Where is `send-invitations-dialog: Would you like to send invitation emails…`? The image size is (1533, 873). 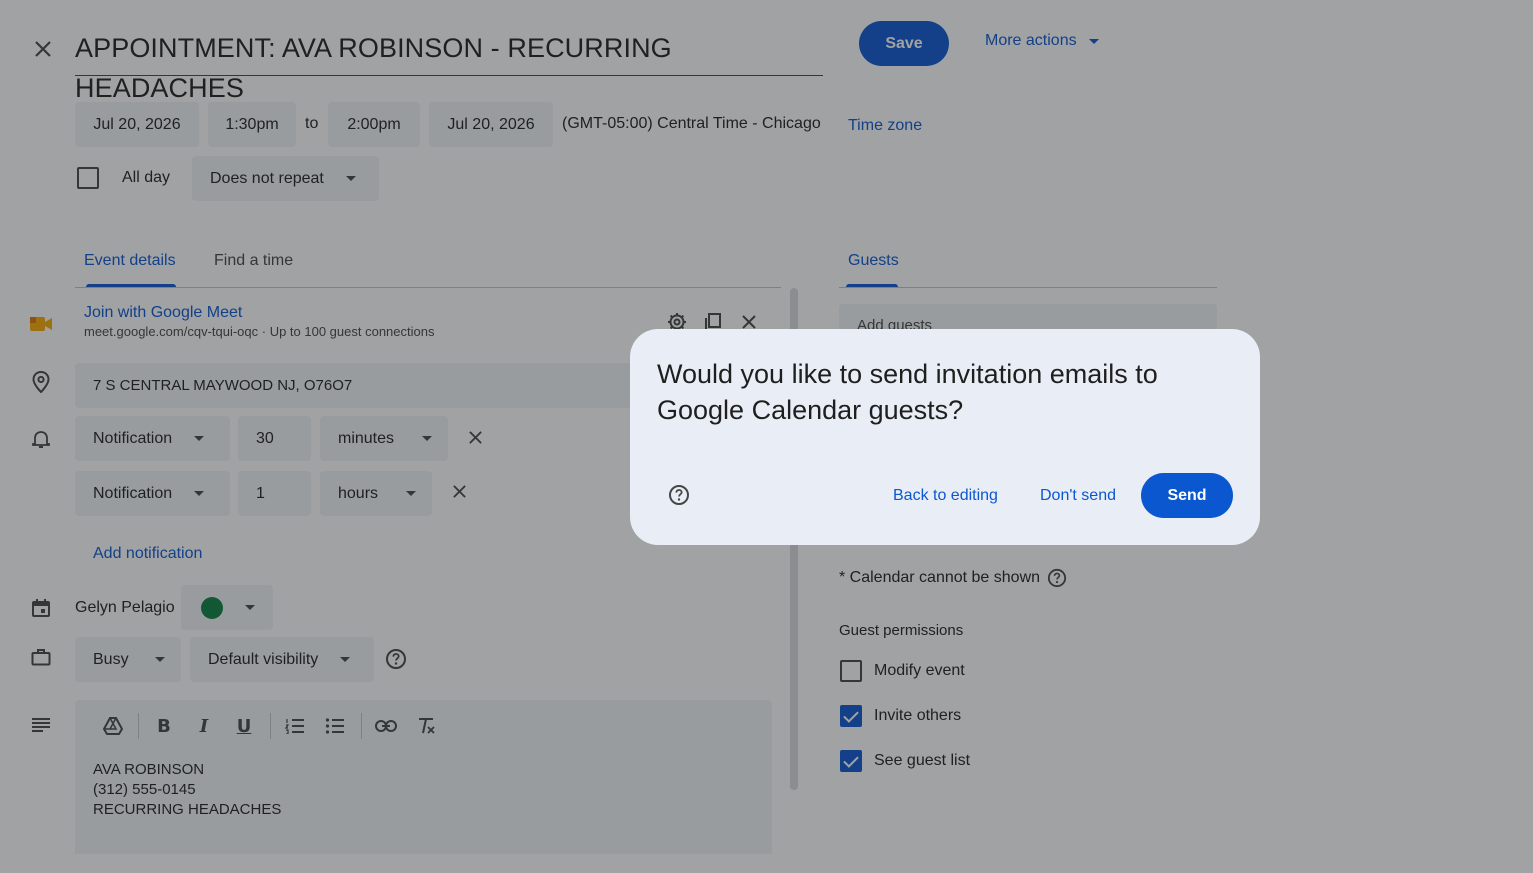
send-invitations-dialog: Would you like to send invitation emails… is located at coordinates (945, 437).